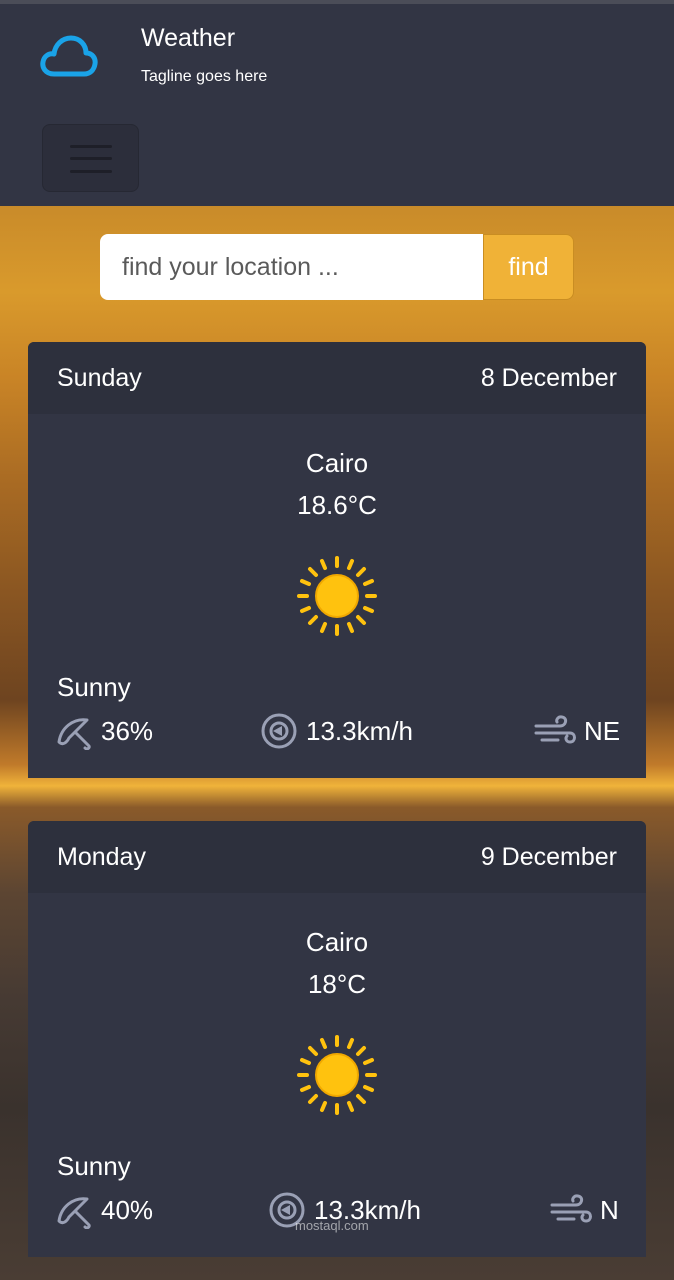 The image size is (674, 1280). I want to click on wind-direction: N, so click(584, 1210).